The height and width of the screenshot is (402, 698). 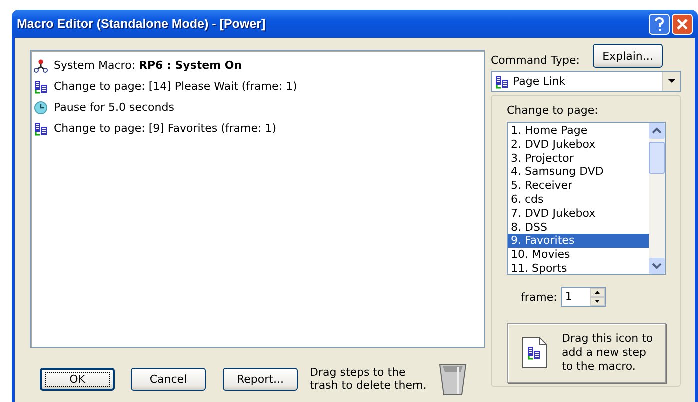 I want to click on scrollbar, so click(x=657, y=198).